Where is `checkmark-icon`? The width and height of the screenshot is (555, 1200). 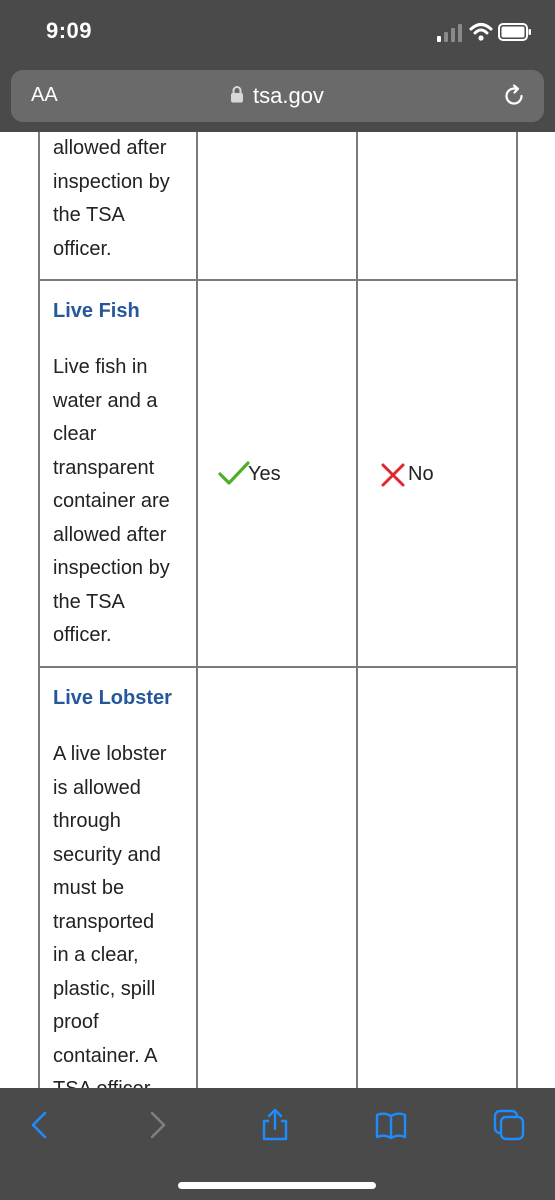 checkmark-icon is located at coordinates (234, 473).